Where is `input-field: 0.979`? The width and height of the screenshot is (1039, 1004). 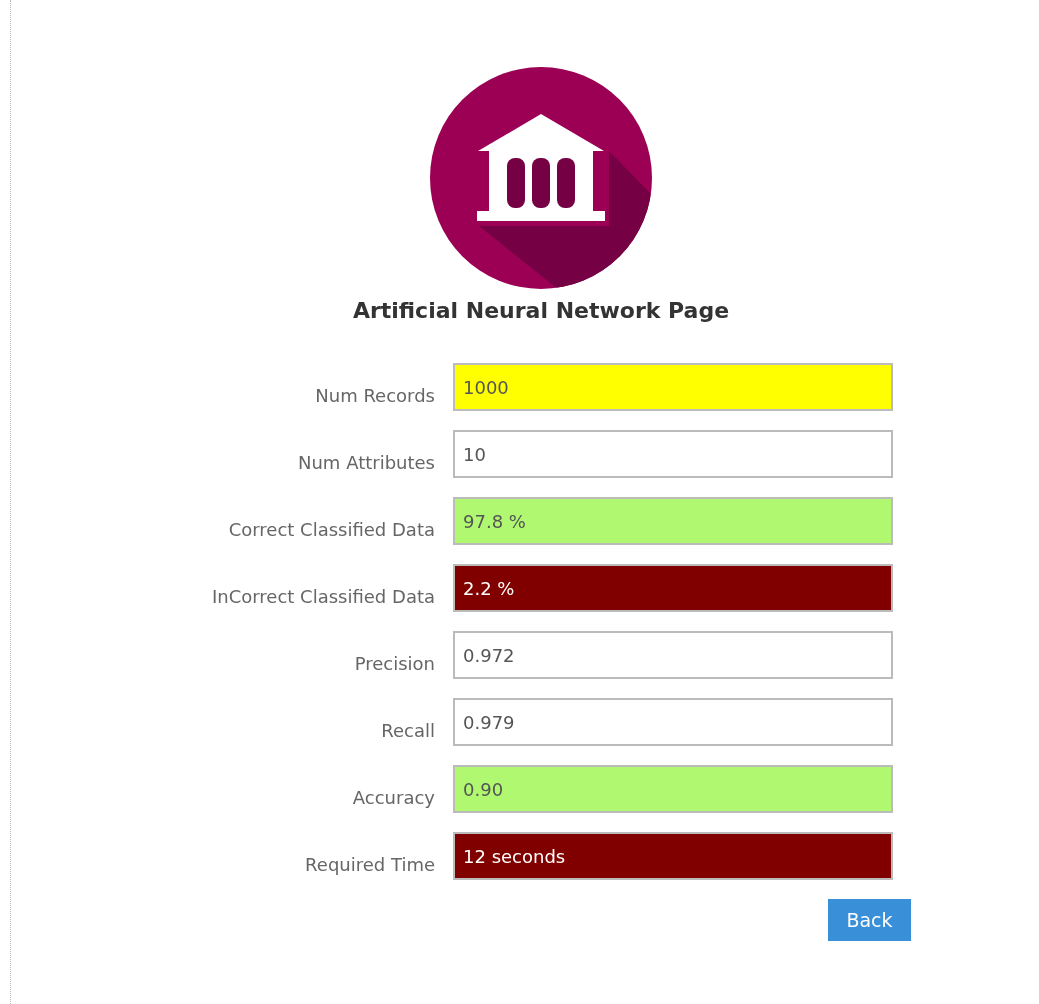
input-field: 0.979 is located at coordinates (673, 722).